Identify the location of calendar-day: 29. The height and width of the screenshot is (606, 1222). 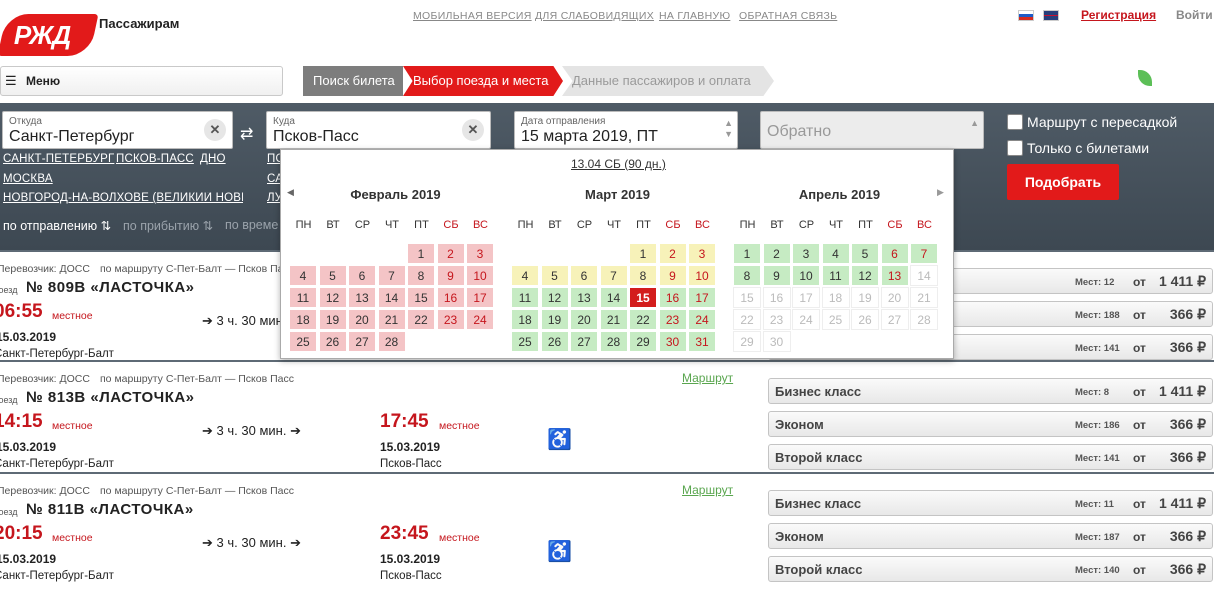
(643, 341).